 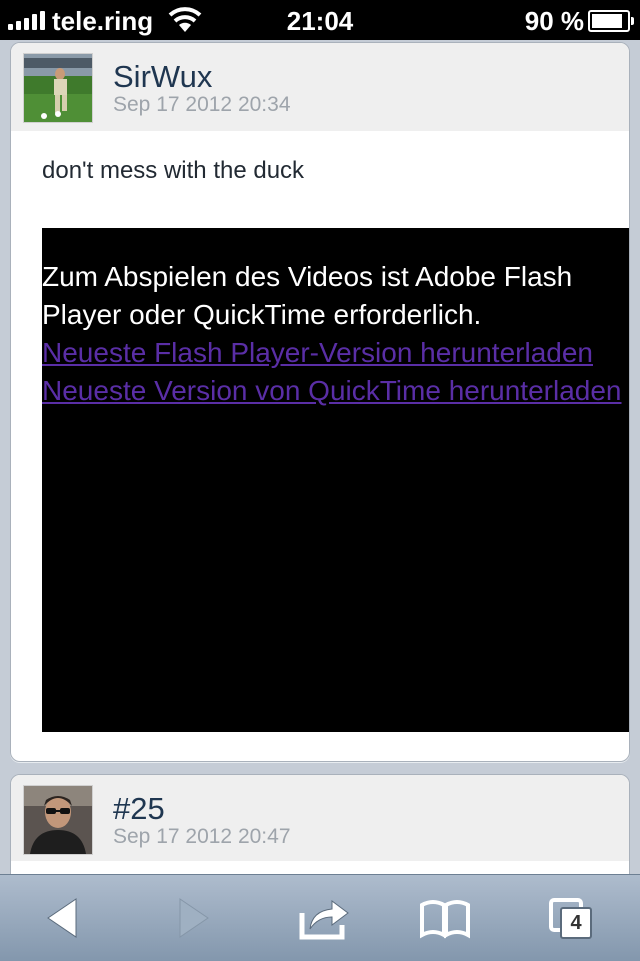 I want to click on share-icon, so click(x=324, y=920).